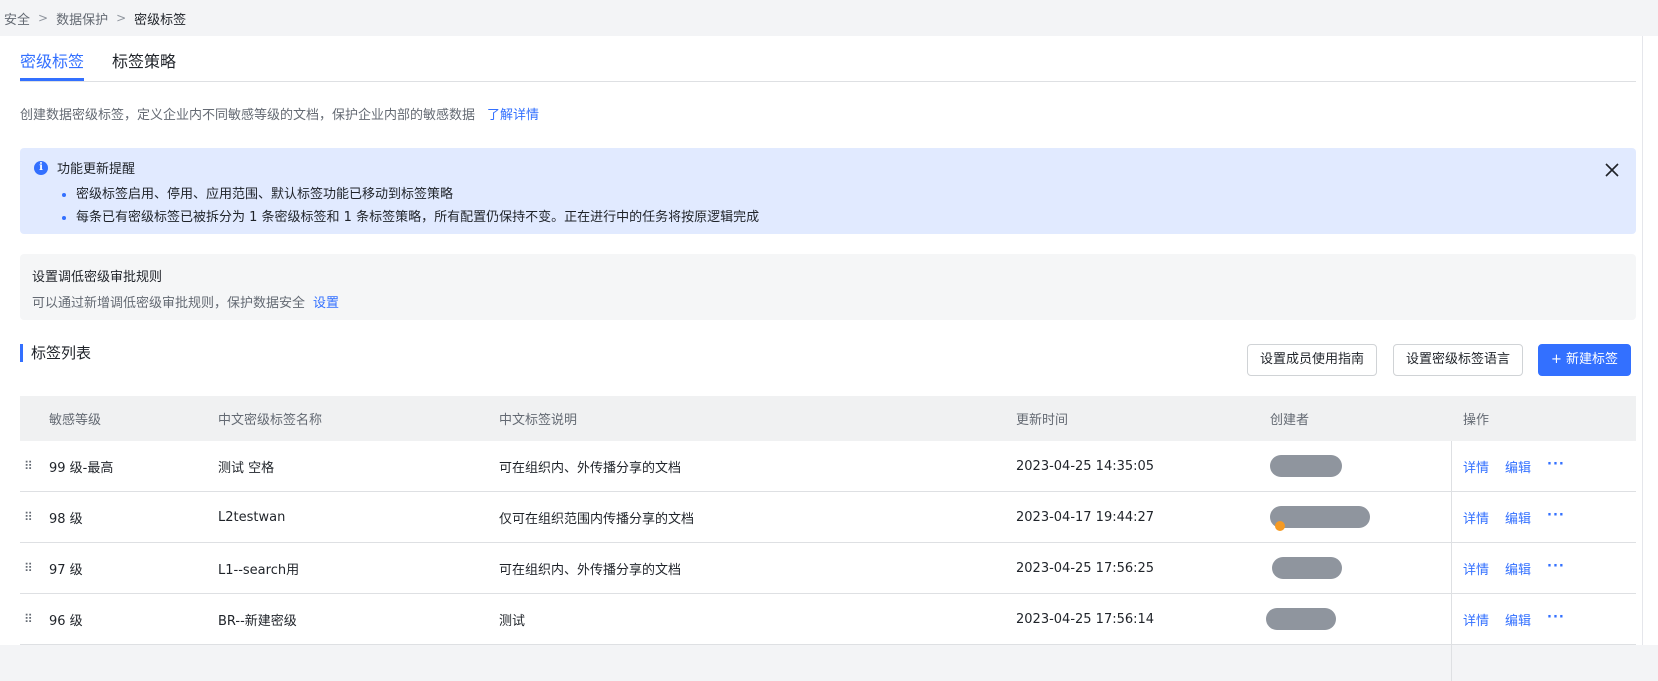 This screenshot has width=1658, height=681. What do you see at coordinates (81, 468) in the screenshot?
I see `row-level: 99 级-最高` at bounding box center [81, 468].